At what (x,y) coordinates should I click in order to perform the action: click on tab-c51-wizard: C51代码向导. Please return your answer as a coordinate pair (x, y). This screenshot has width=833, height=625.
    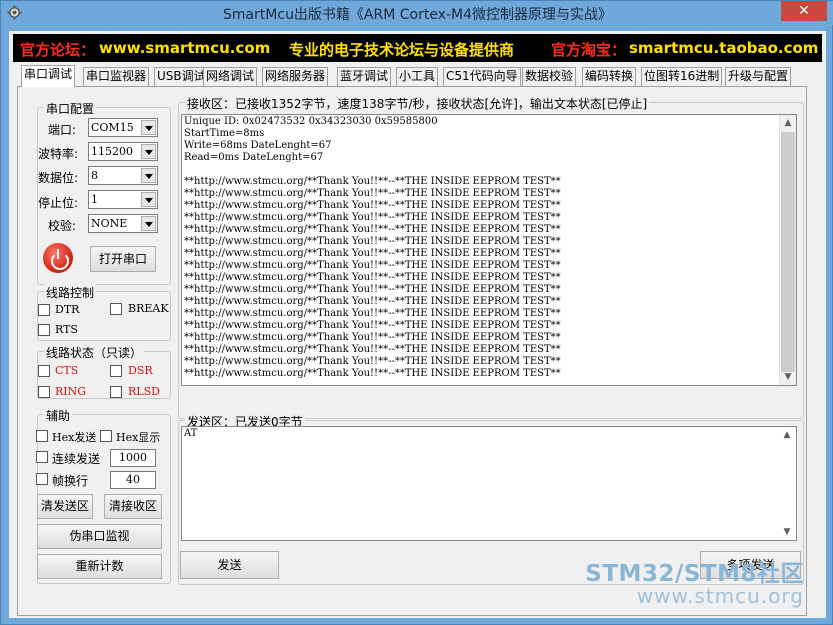
    Looking at the image, I should click on (482, 76).